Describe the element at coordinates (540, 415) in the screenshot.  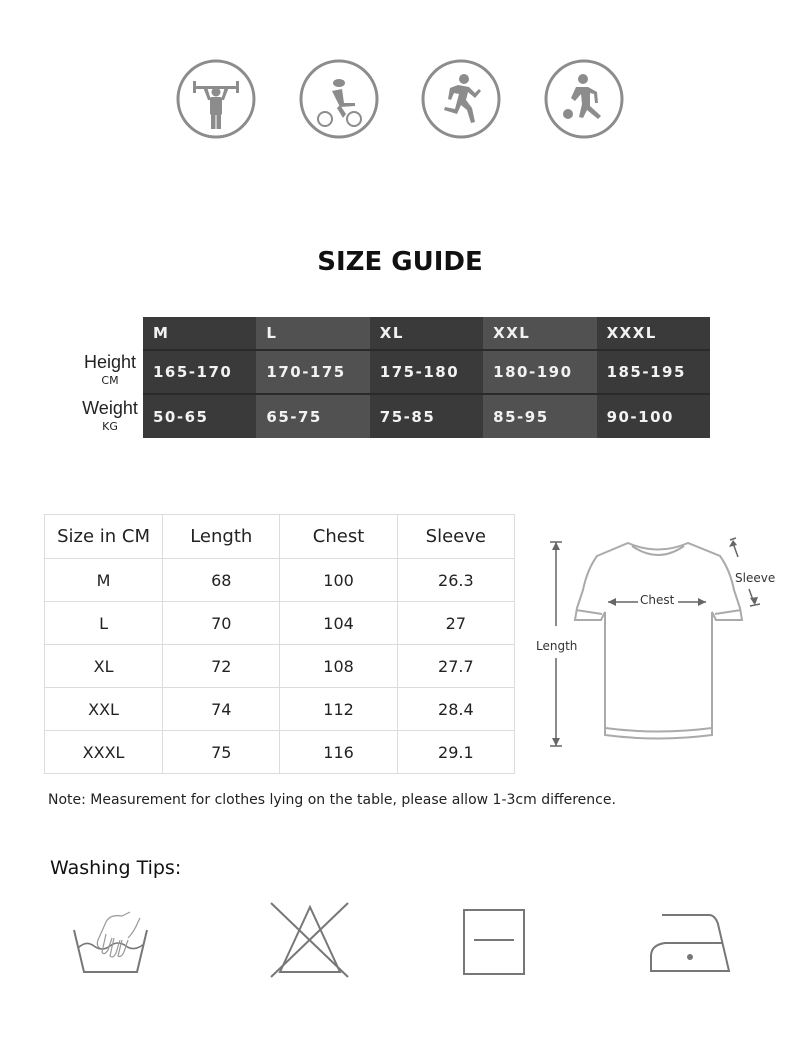
I see `weight-cell: 85-95` at that location.